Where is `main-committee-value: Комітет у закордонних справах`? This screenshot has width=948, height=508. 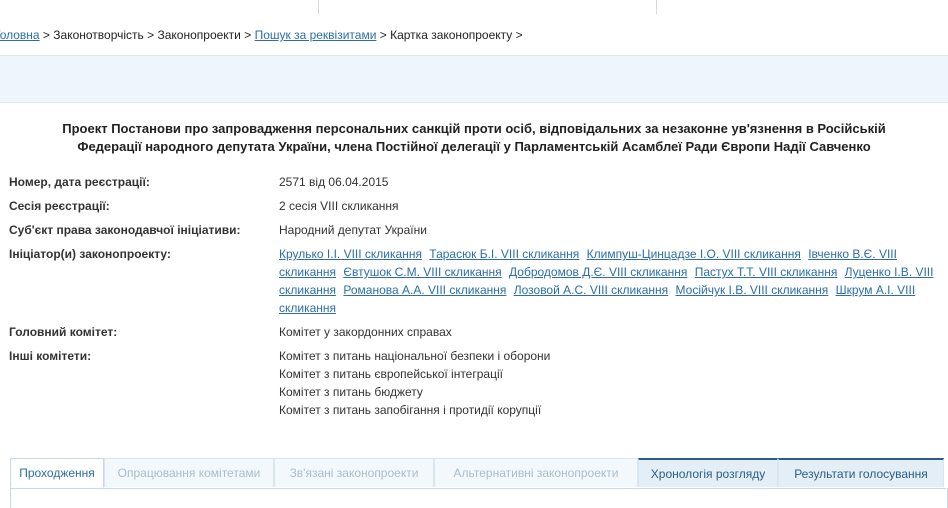 main-committee-value: Комітет у закордонних справах is located at coordinates (365, 332).